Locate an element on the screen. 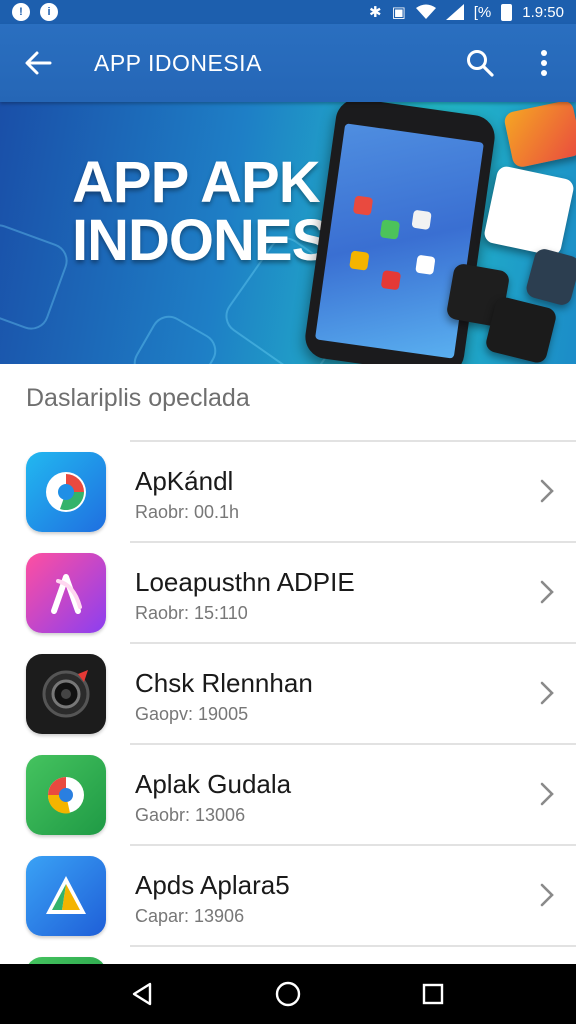 The width and height of the screenshot is (576, 1024). app-meta: Gaopv: 19005 is located at coordinates (192, 714).